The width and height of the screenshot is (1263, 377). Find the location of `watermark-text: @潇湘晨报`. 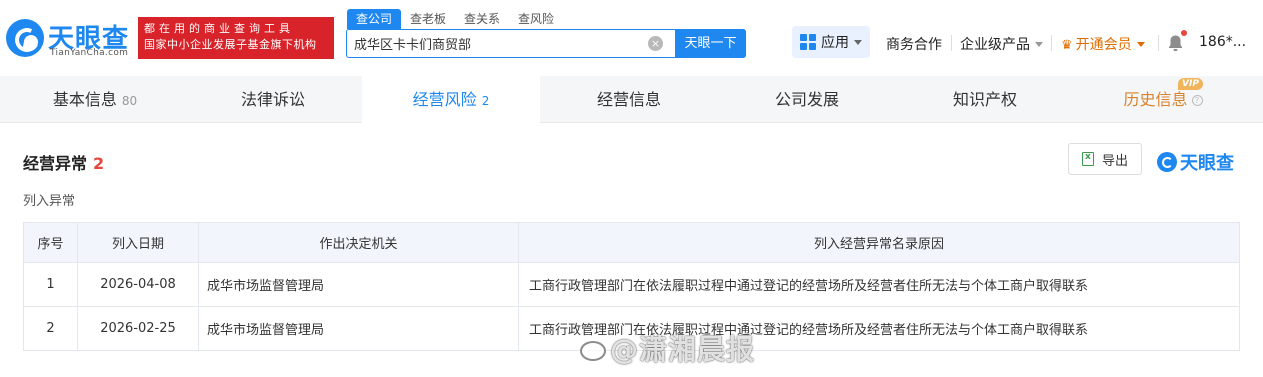

watermark-text: @潇湘晨报 is located at coordinates (683, 349).